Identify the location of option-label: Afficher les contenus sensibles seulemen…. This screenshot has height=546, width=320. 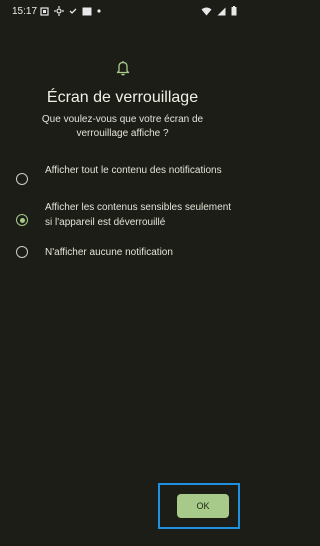
(138, 215).